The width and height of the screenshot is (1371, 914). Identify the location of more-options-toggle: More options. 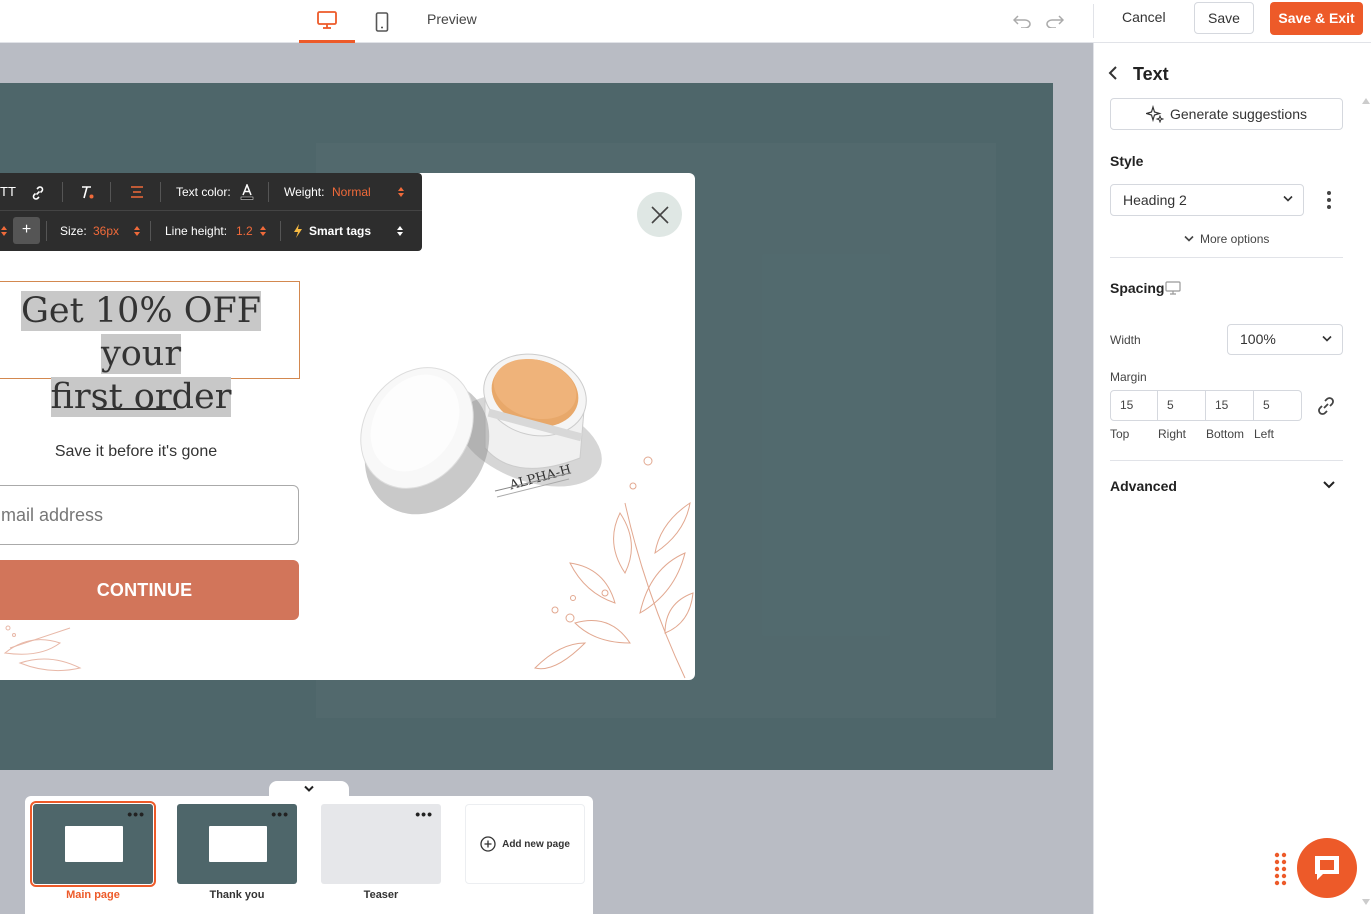
(1226, 239).